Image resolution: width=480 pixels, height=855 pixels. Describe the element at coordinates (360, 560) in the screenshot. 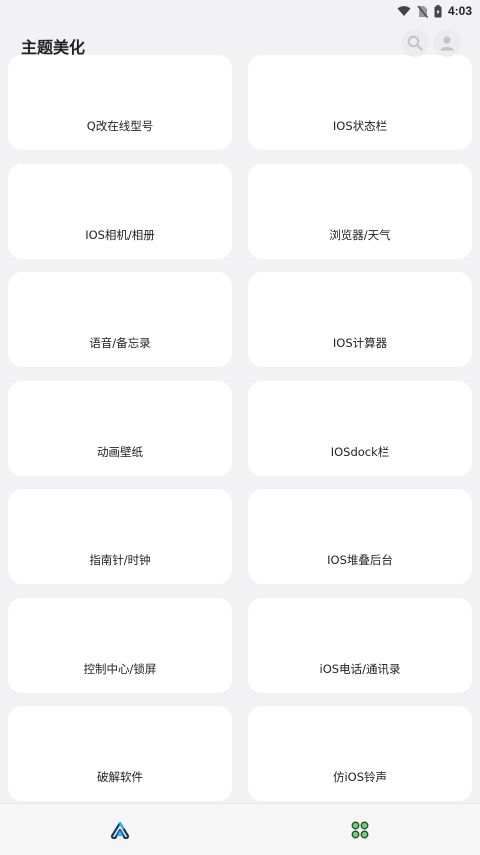

I see `card-label: IOS堆叠后台` at that location.